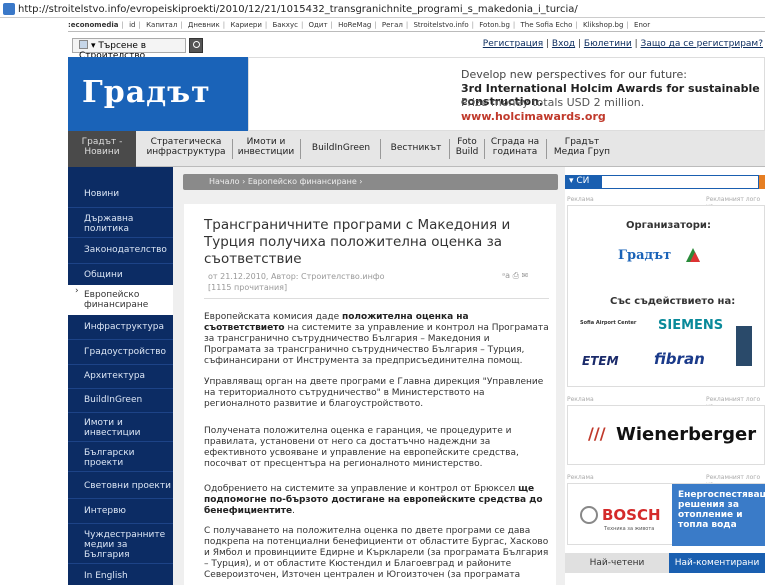 The height and width of the screenshot is (585, 765). What do you see at coordinates (120, 327) in the screenshot?
I see `left-nav-infrastructure: Инфраструктура` at bounding box center [120, 327].